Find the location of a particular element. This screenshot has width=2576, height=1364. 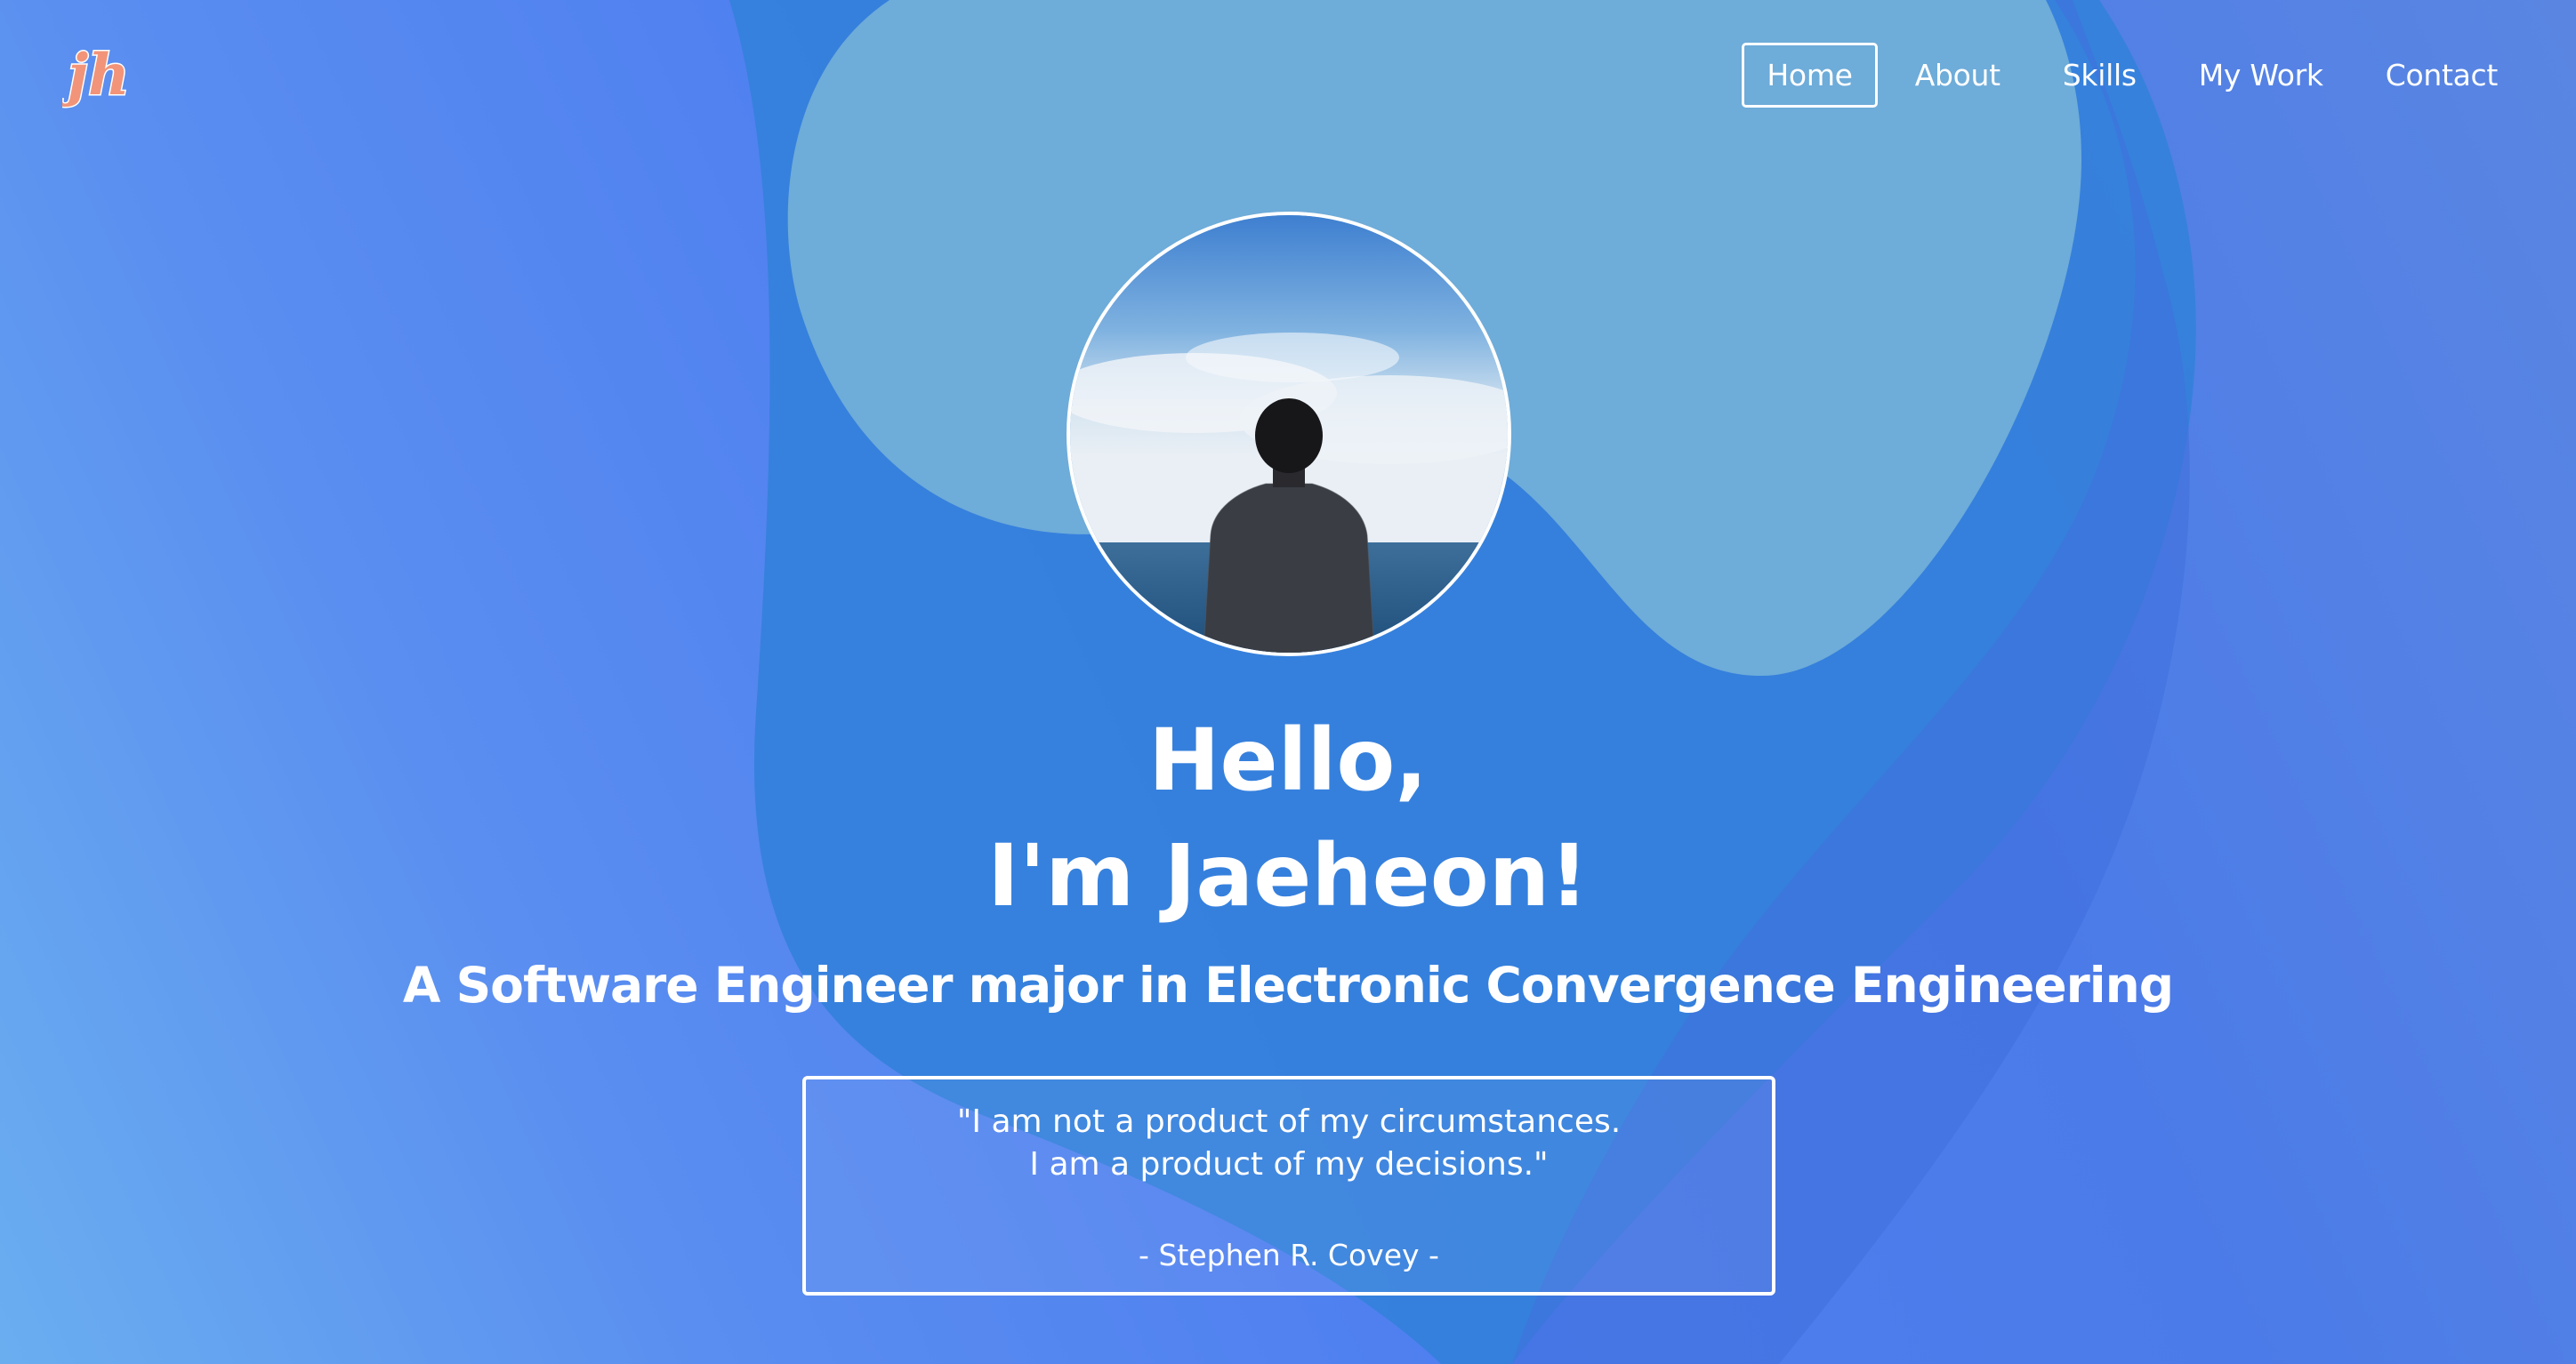

nav-home: Home is located at coordinates (1810, 75).